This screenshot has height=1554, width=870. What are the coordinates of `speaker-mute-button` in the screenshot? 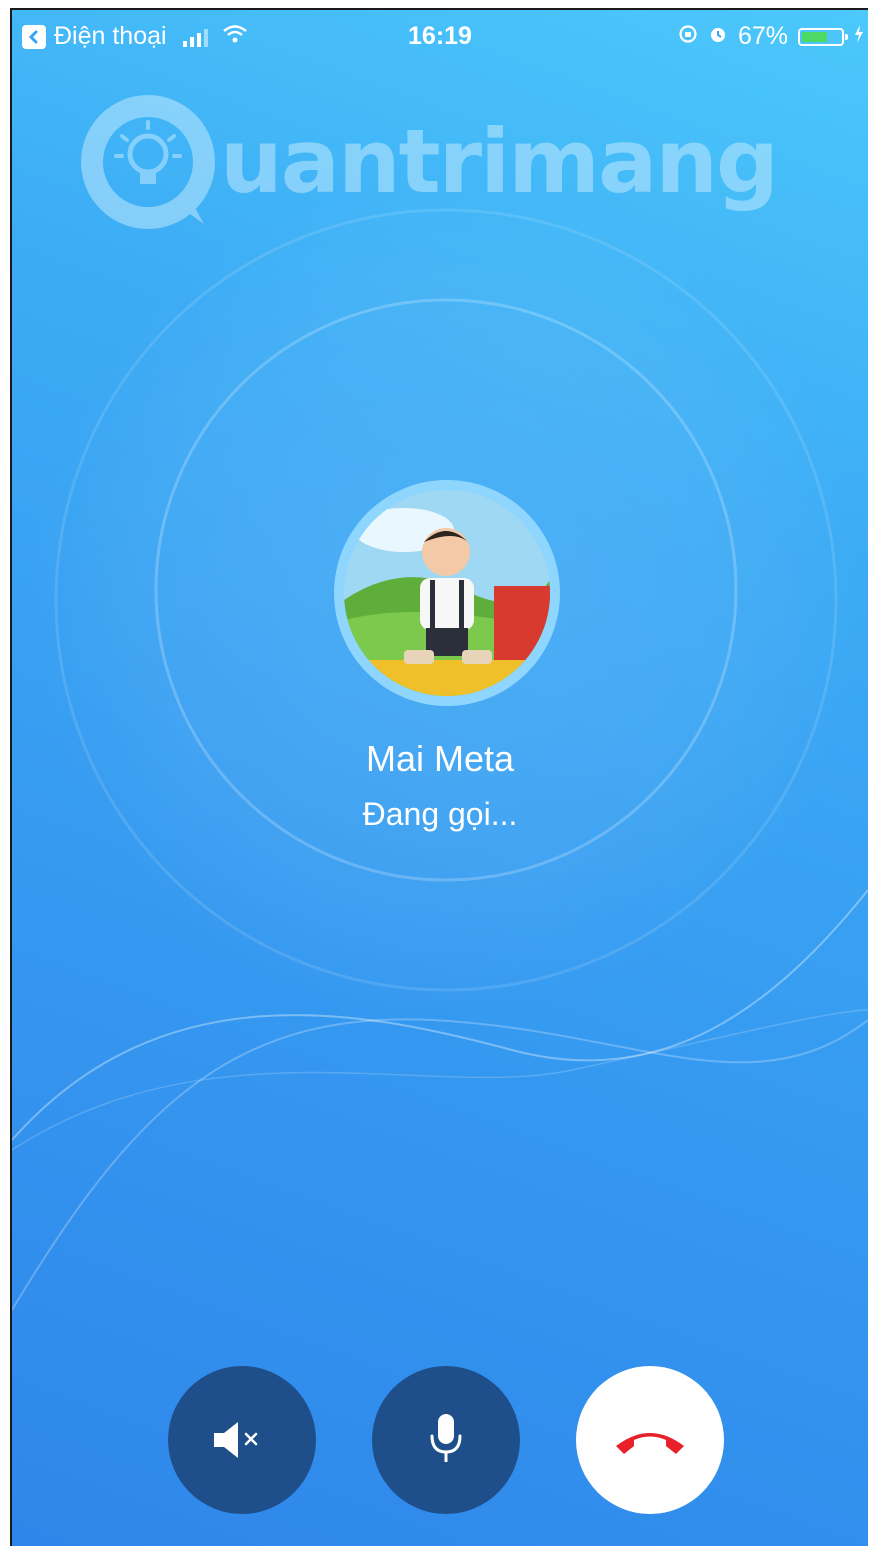 It's located at (242, 1440).